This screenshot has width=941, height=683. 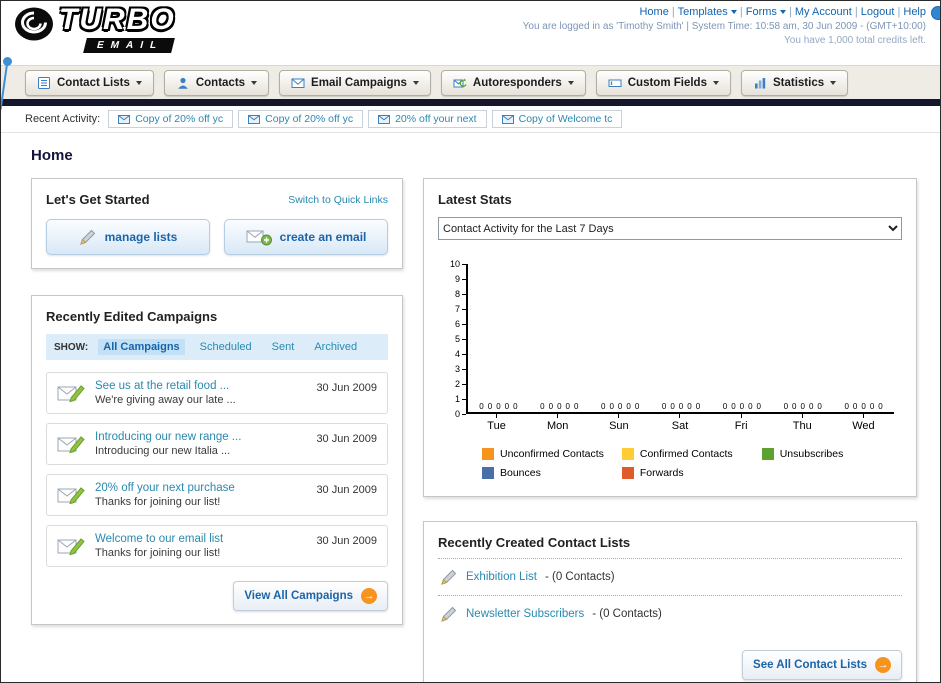 What do you see at coordinates (911, 12) in the screenshot?
I see `nav-help: Help` at bounding box center [911, 12].